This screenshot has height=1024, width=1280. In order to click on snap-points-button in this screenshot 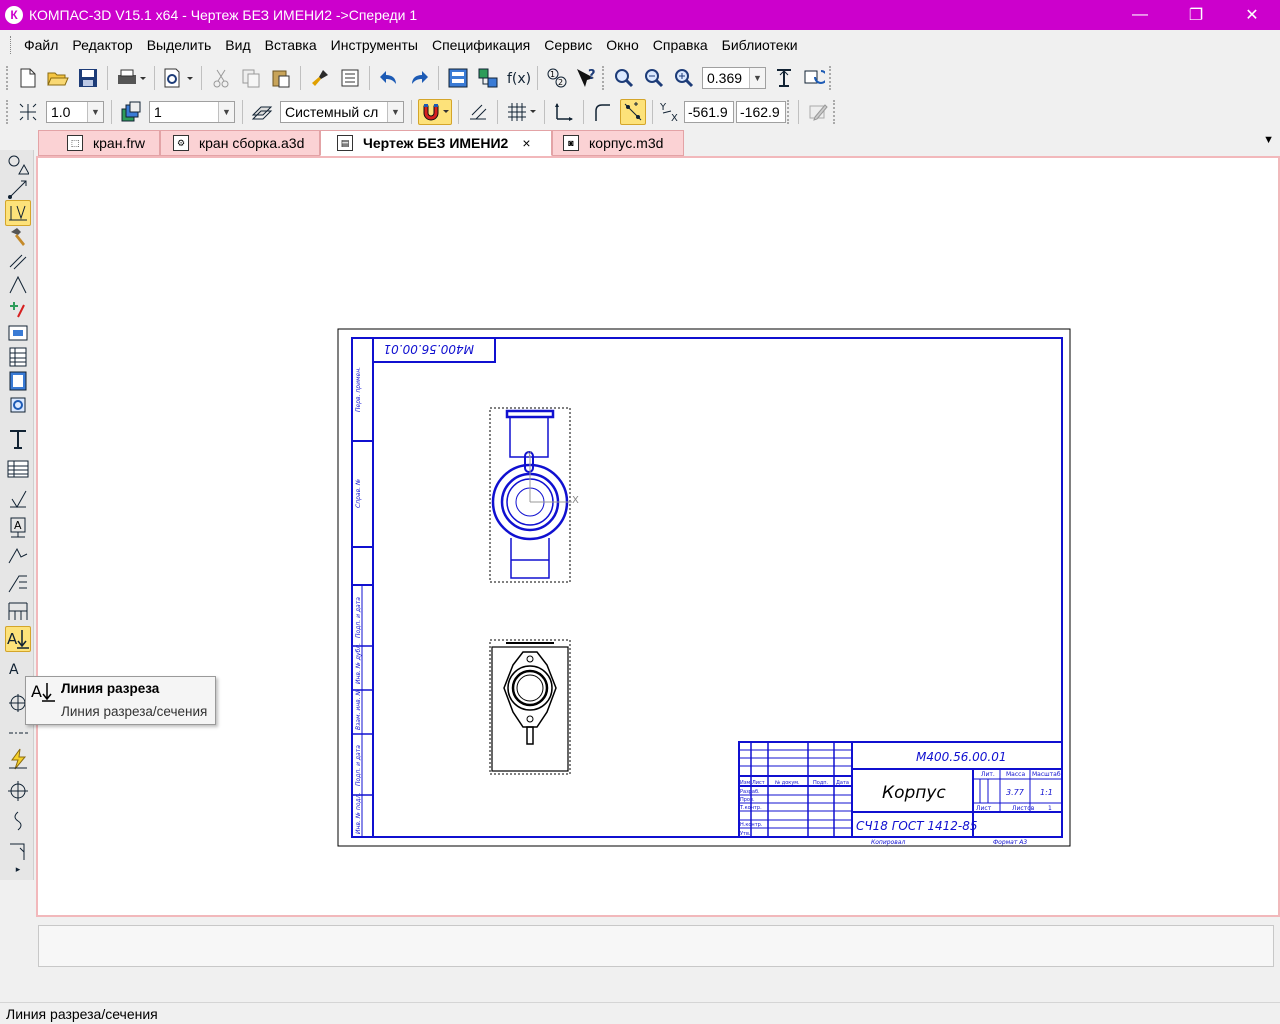, I will do `click(633, 112)`.